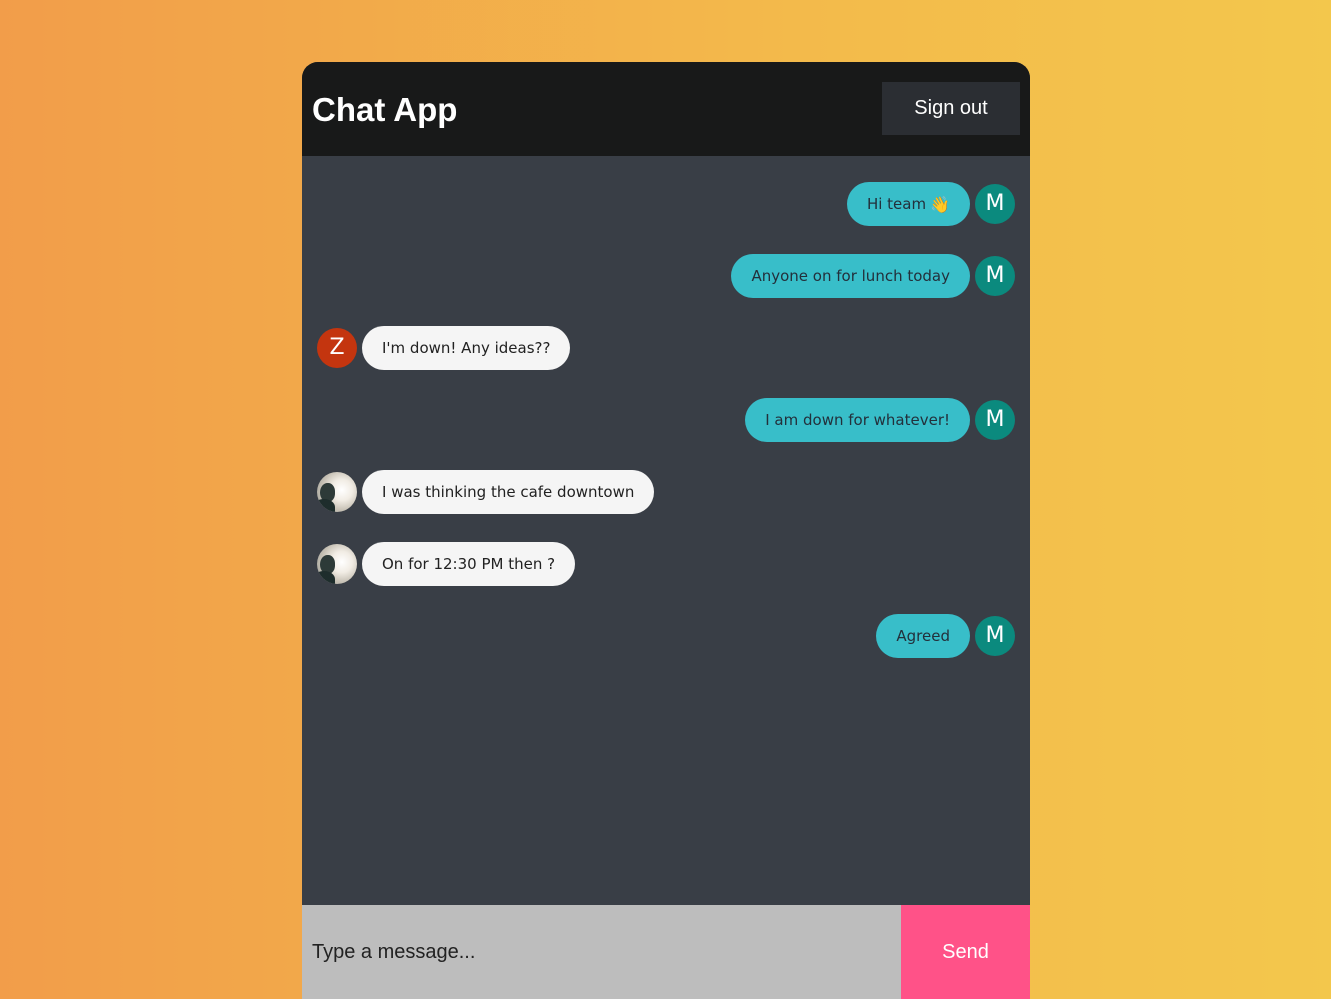  I want to click on message-bubble: I am down for whatever!, so click(857, 420).